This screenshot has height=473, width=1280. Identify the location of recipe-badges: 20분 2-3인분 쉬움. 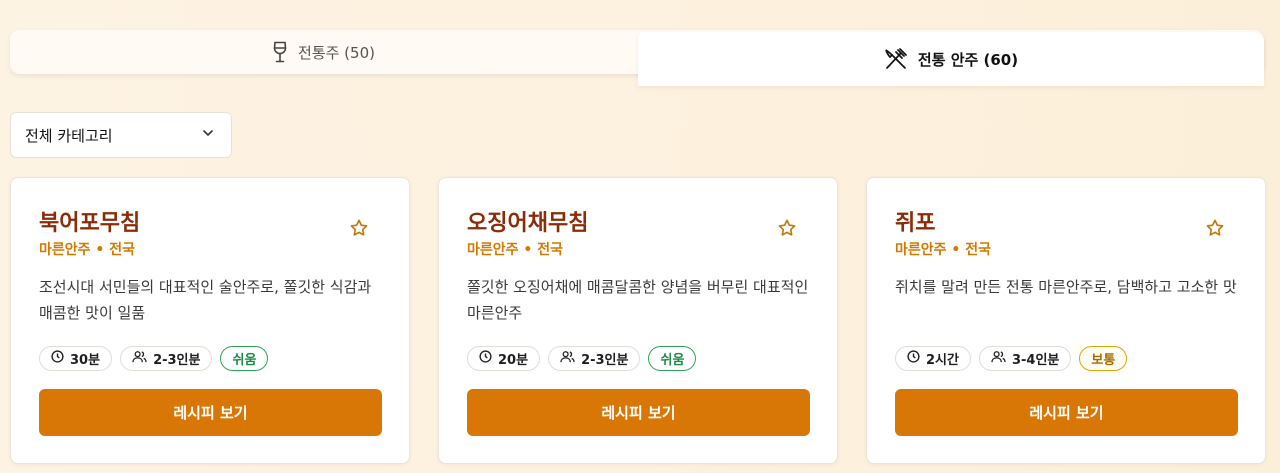
(582, 358).